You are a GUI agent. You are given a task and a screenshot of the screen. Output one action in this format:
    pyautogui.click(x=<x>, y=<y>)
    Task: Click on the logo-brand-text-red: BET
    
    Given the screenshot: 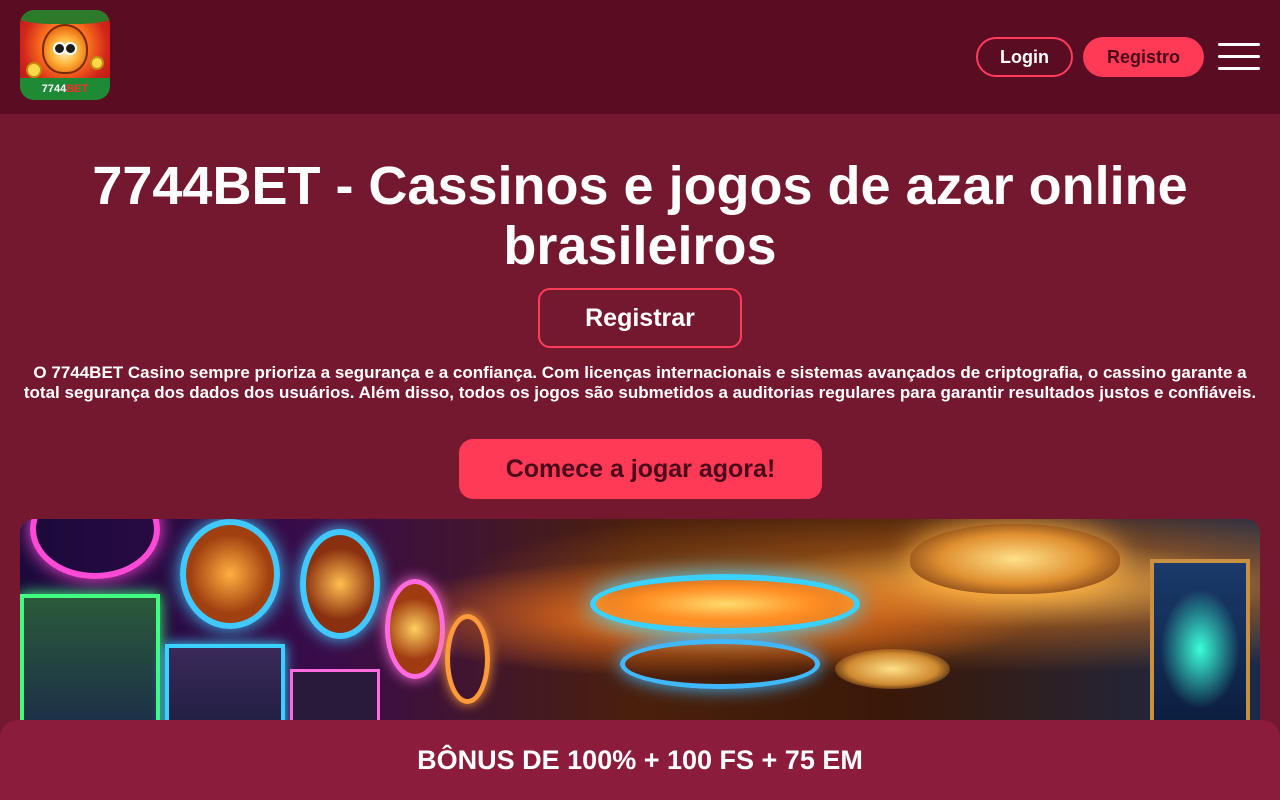 What is the action you would take?
    pyautogui.click(x=77, y=89)
    